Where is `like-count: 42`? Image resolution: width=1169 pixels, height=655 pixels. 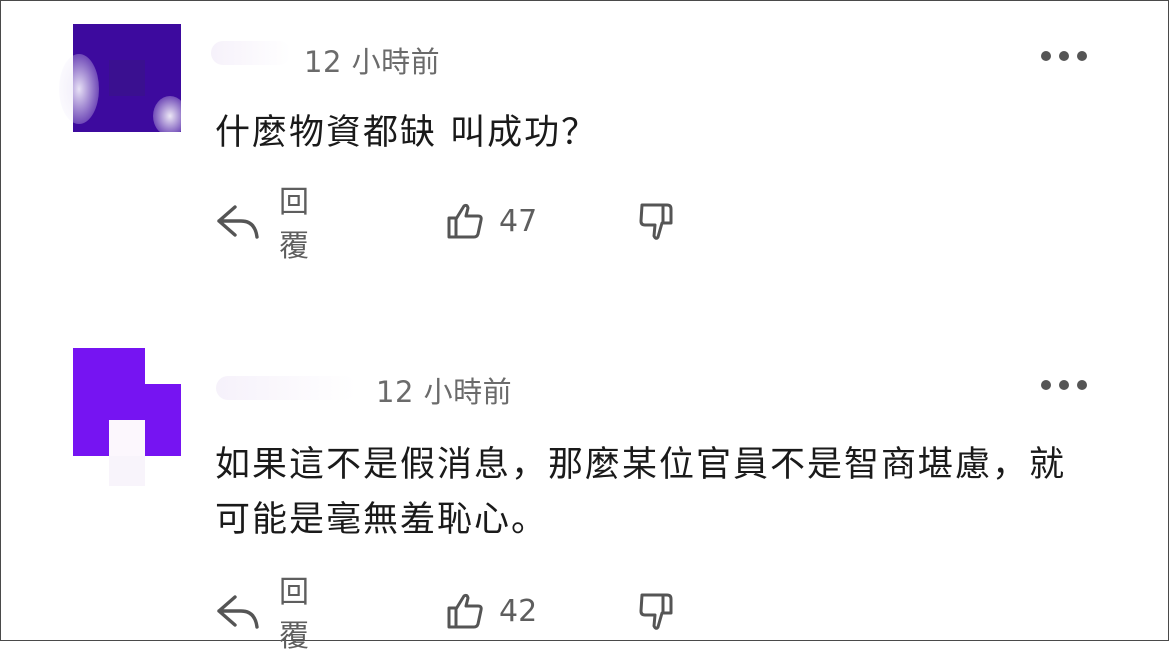
like-count: 42 is located at coordinates (518, 611).